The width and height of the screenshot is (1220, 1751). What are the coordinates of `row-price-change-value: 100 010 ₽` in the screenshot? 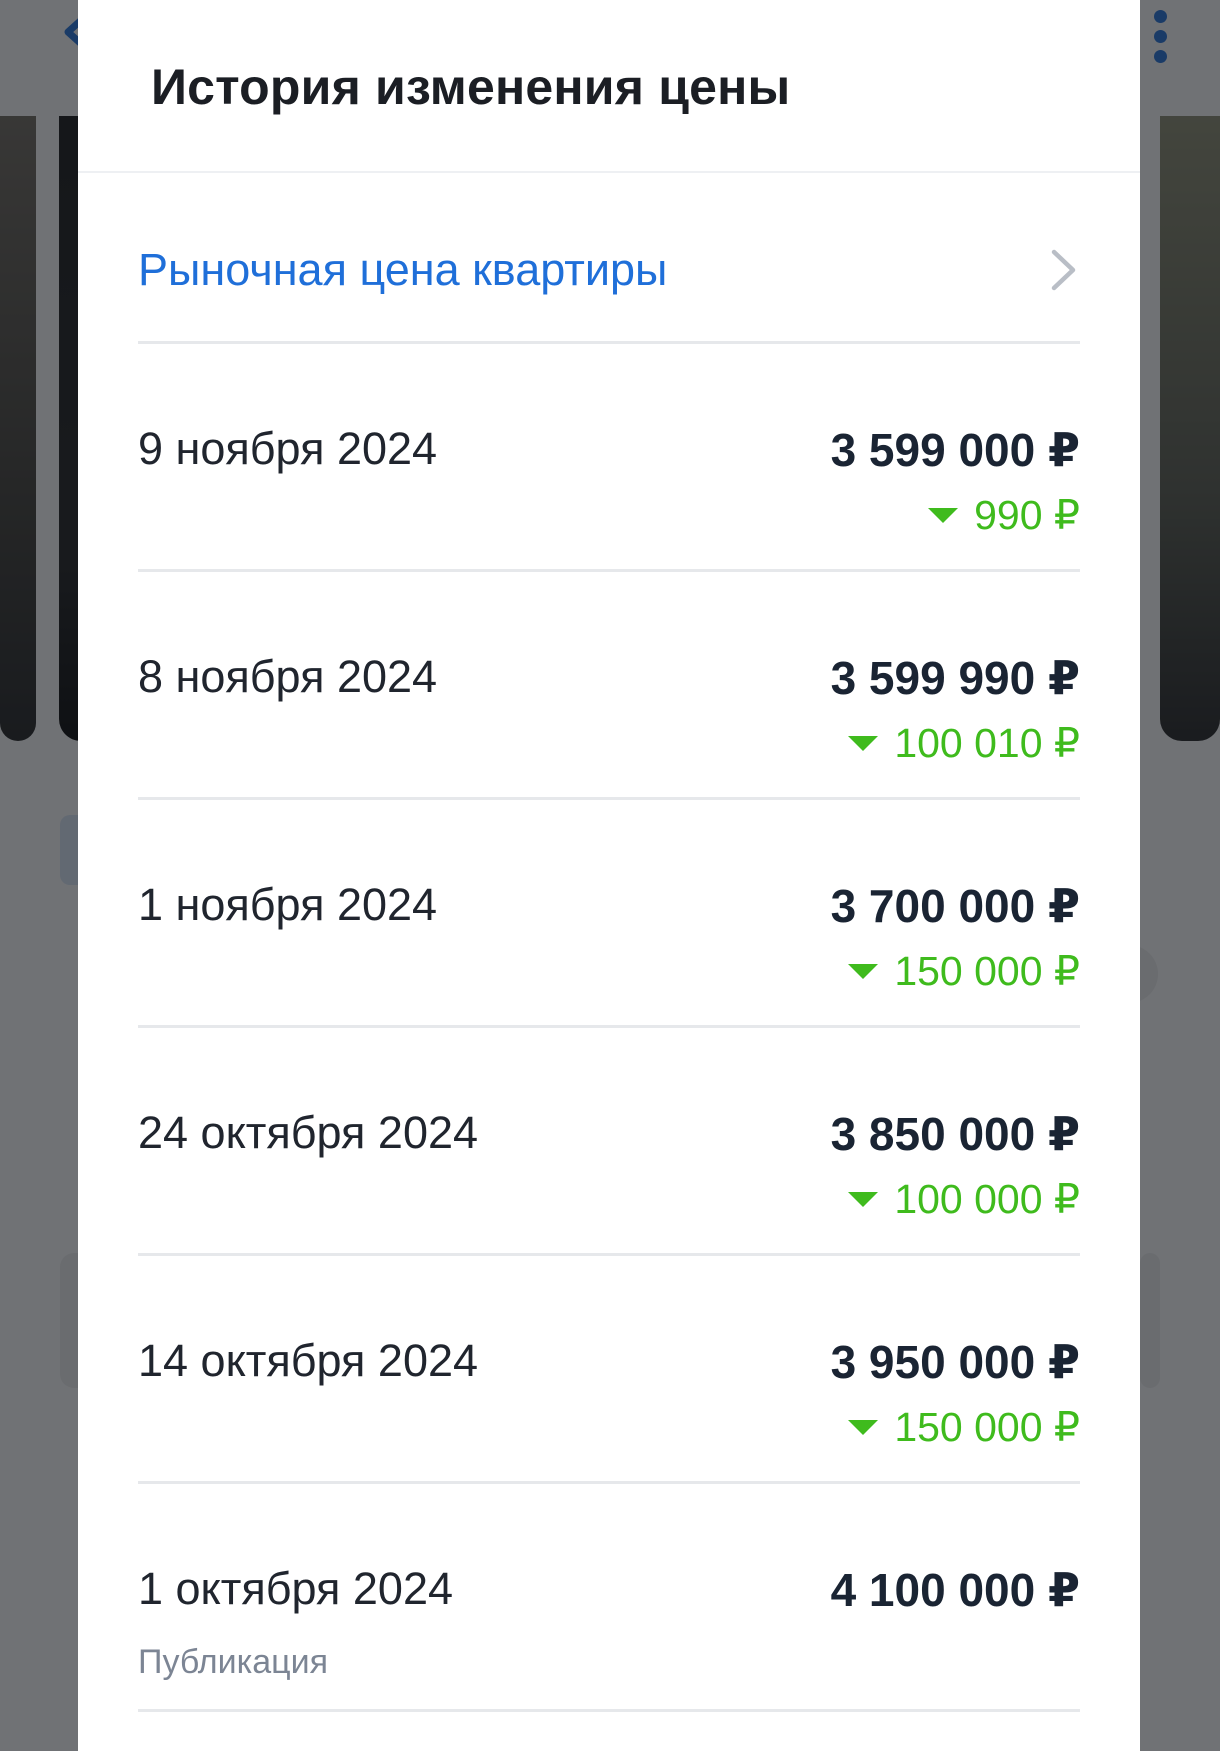 It's located at (987, 743).